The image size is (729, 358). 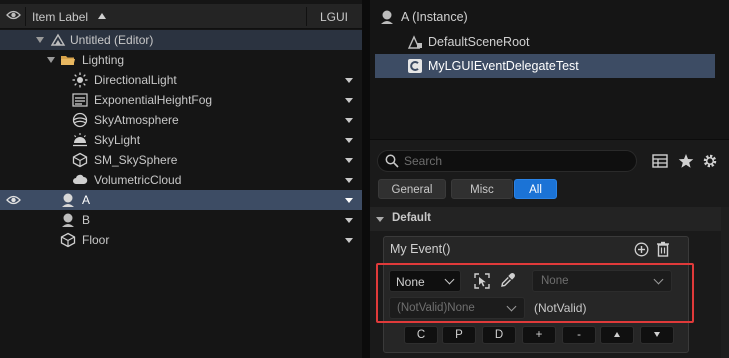 I want to click on component-row-delegate-test: MyLGUIEventDelegateTest, so click(x=545, y=66).